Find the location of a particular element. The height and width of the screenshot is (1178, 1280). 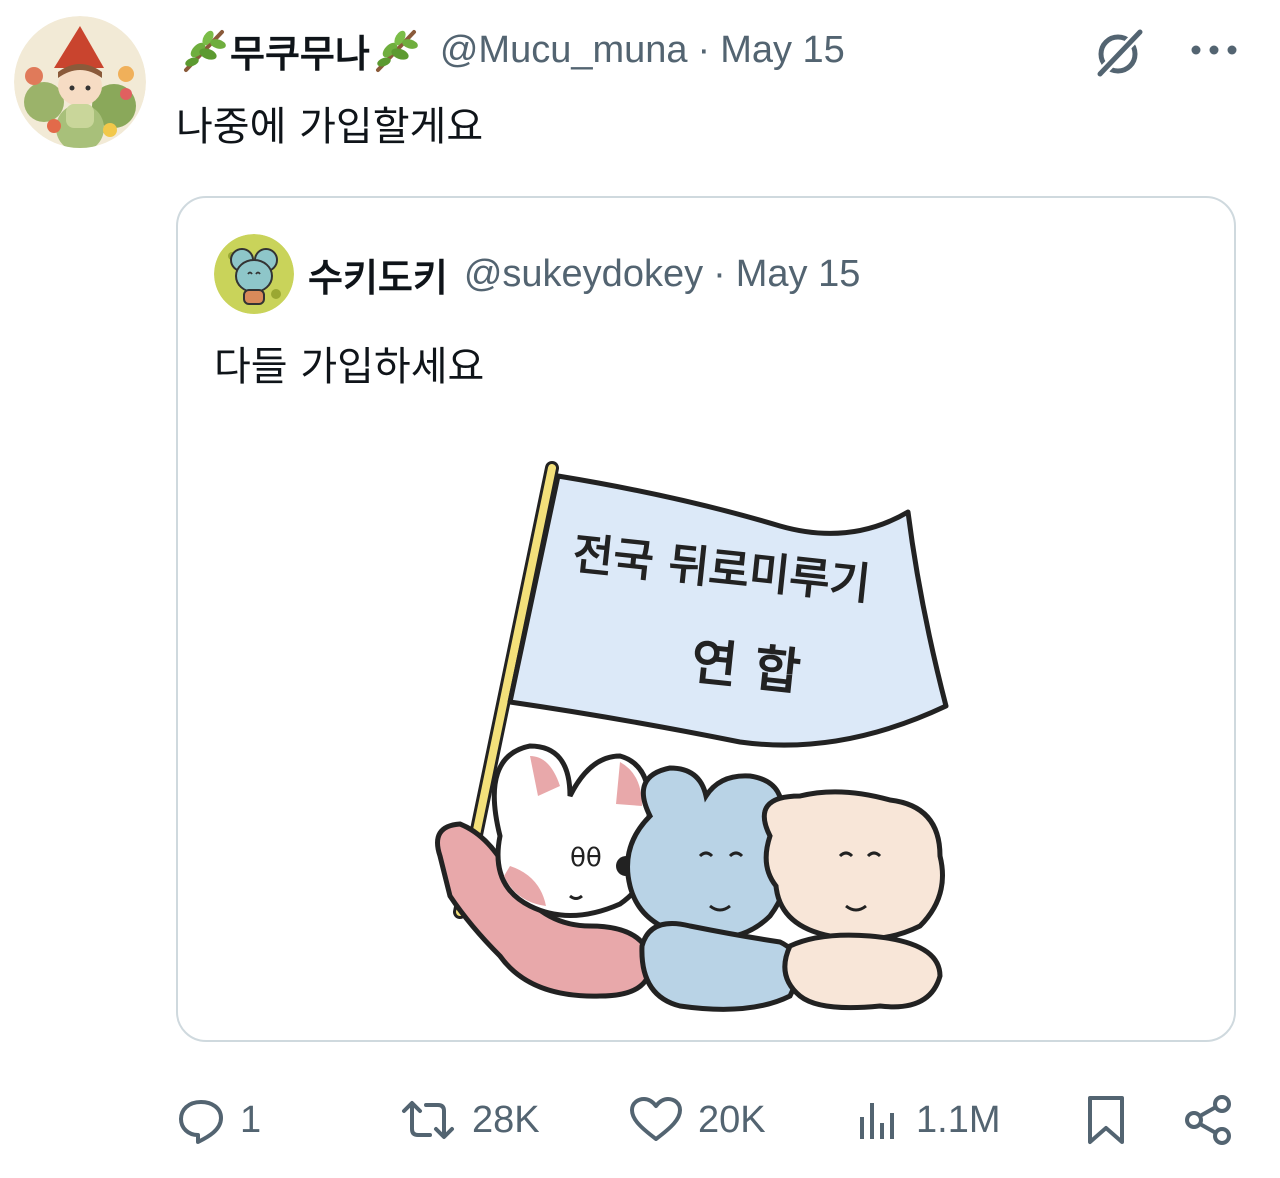

svg-text: θθ is located at coordinates (586, 858).